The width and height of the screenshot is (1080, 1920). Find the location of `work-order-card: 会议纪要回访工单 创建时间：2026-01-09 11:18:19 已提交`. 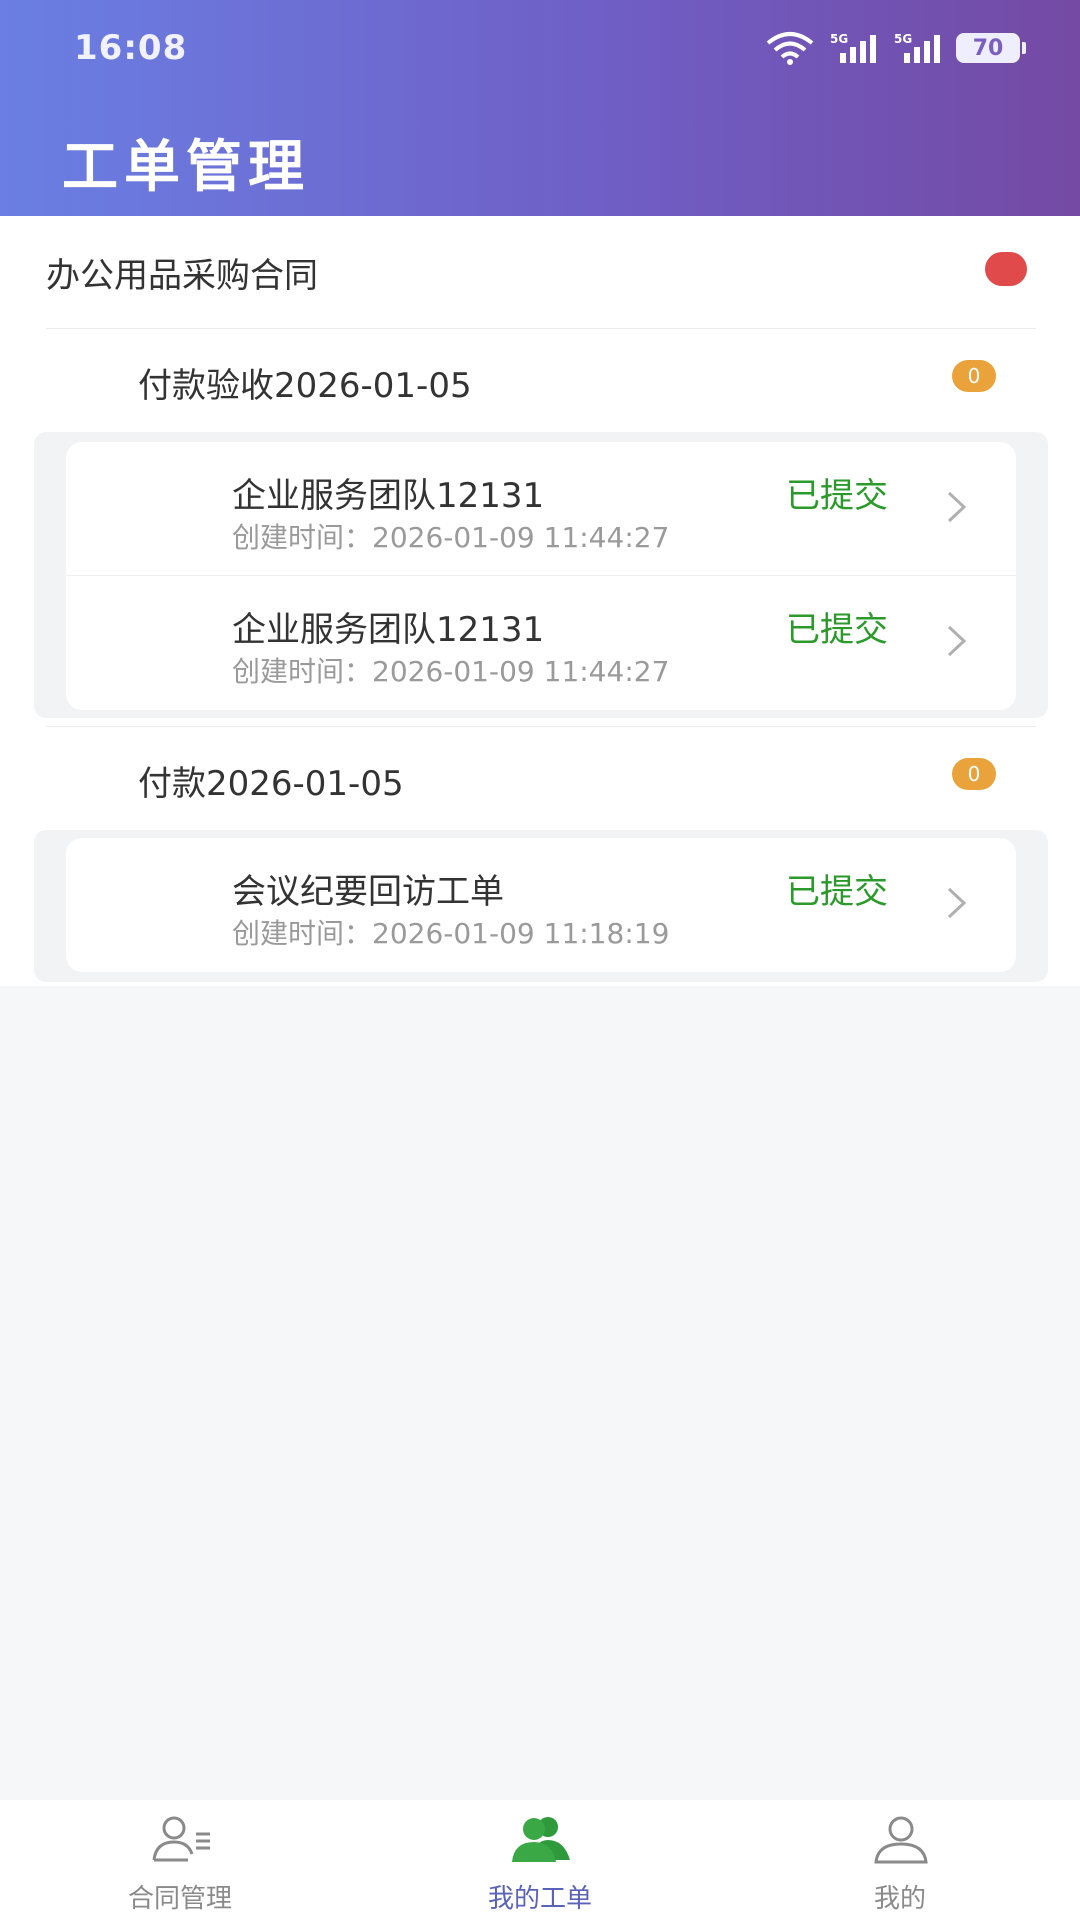

work-order-card: 会议纪要回访工单 创建时间：2026-01-09 11:18:19 已提交 is located at coordinates (541, 905).